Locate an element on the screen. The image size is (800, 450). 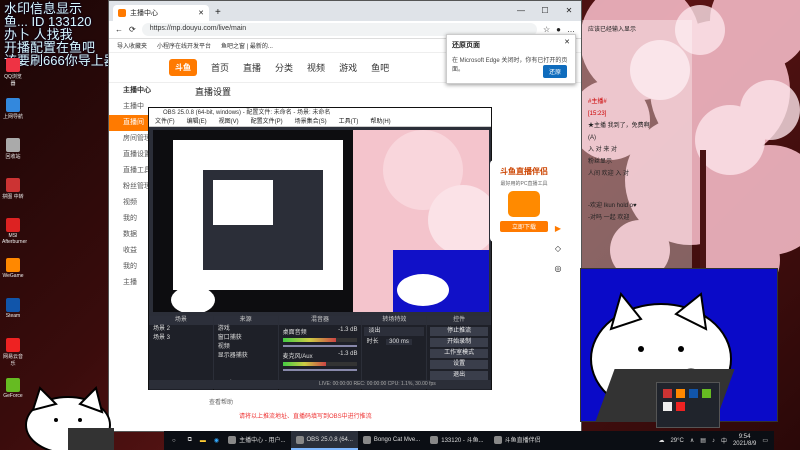
volume-meter is located at coordinates (320, 364).